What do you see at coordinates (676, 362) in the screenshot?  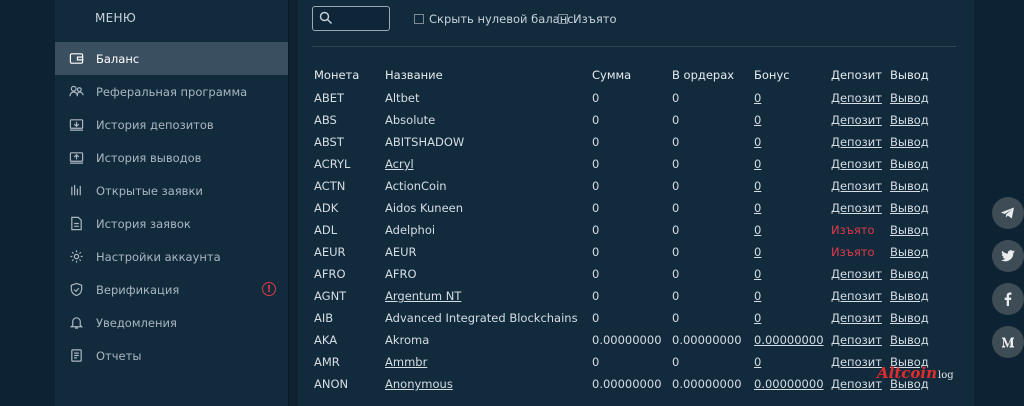 I see `orders-cell: 0` at bounding box center [676, 362].